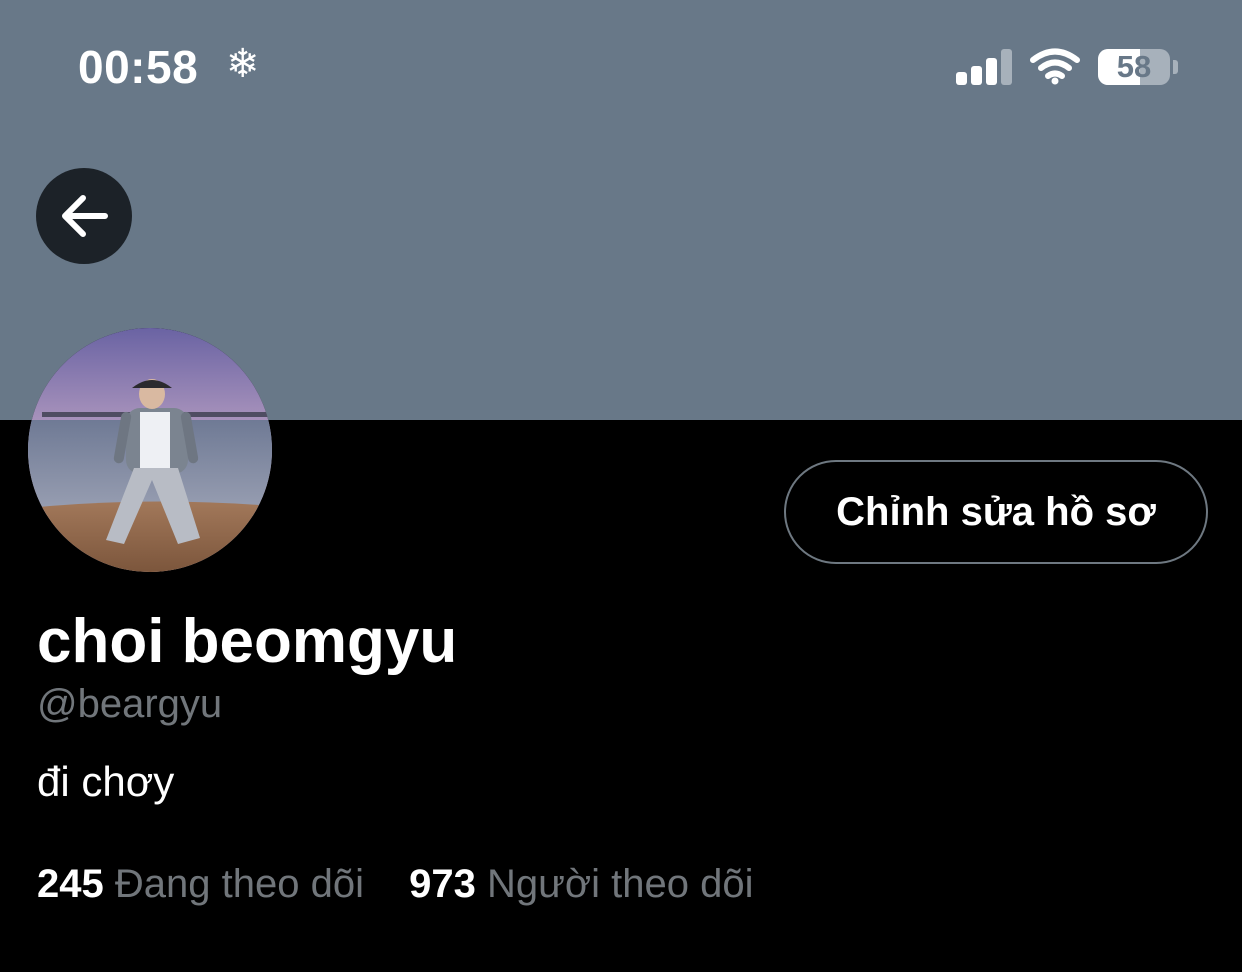  I want to click on following-label: Đang theo dõi, so click(239, 884).